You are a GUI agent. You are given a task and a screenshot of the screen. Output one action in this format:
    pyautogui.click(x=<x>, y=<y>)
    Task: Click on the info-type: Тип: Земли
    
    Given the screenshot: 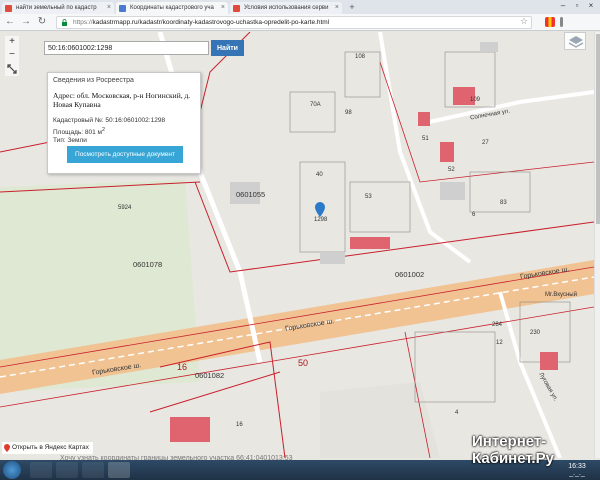 What is the action you would take?
    pyautogui.click(x=70, y=140)
    